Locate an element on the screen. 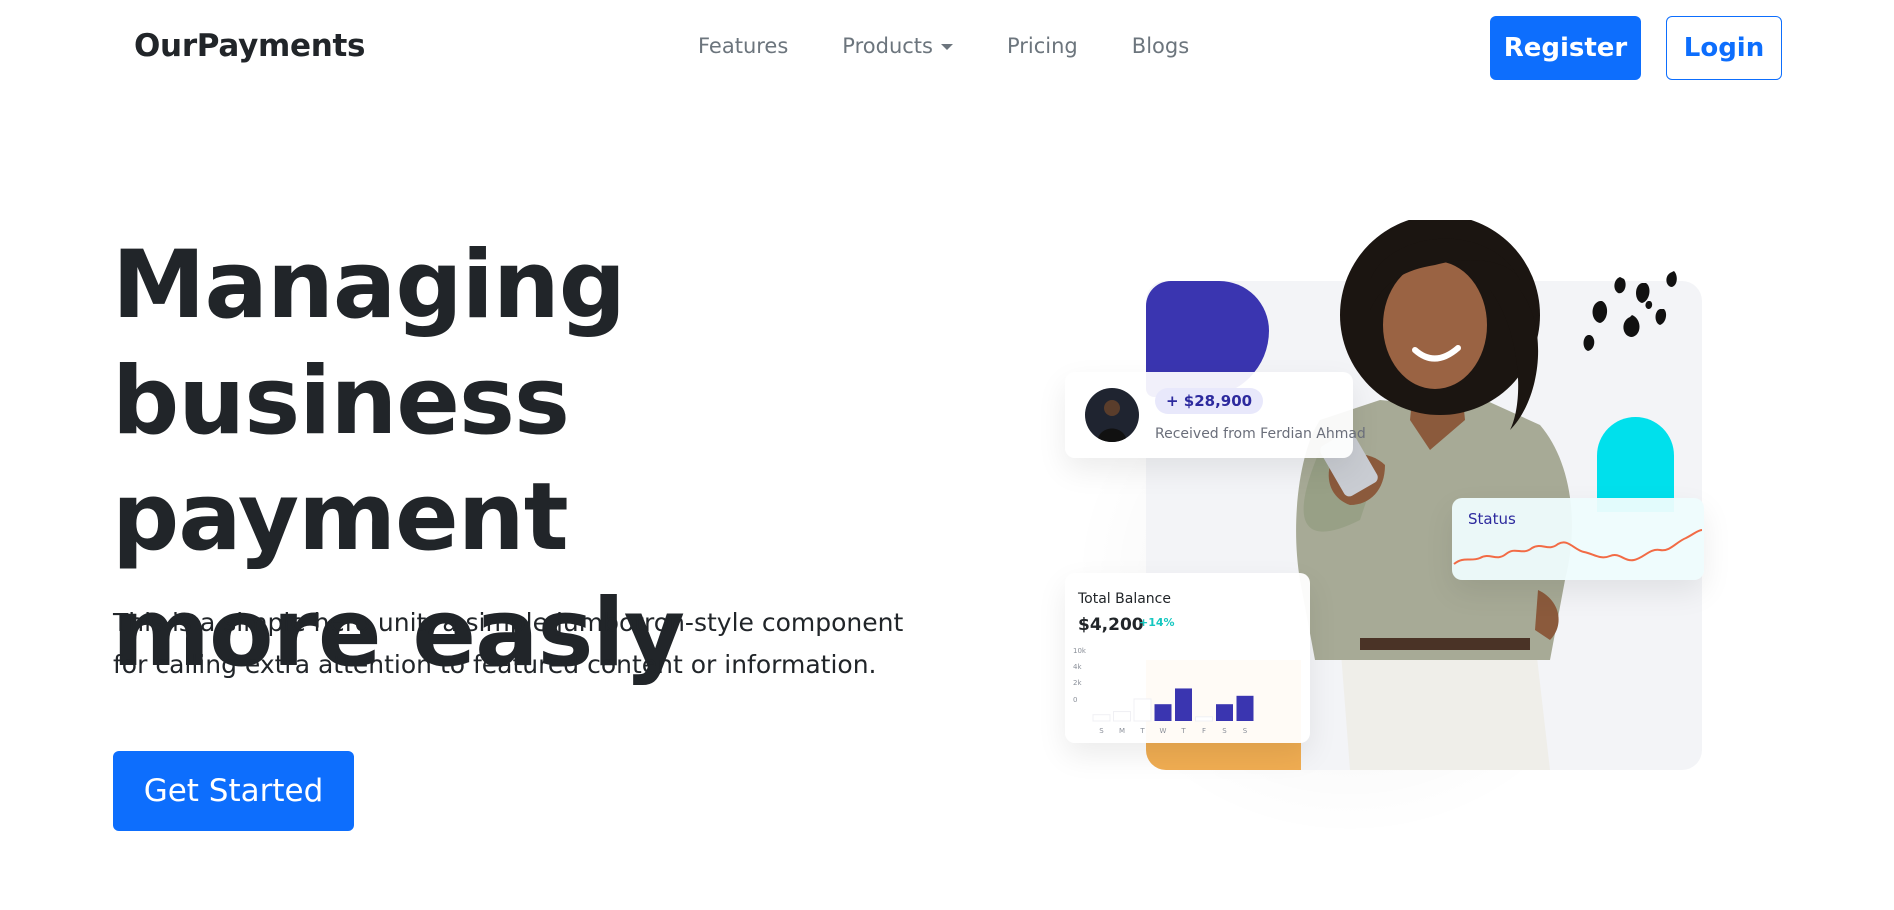 The image size is (1894, 910). received-amount-badge: + $28,900 is located at coordinates (1209, 401).